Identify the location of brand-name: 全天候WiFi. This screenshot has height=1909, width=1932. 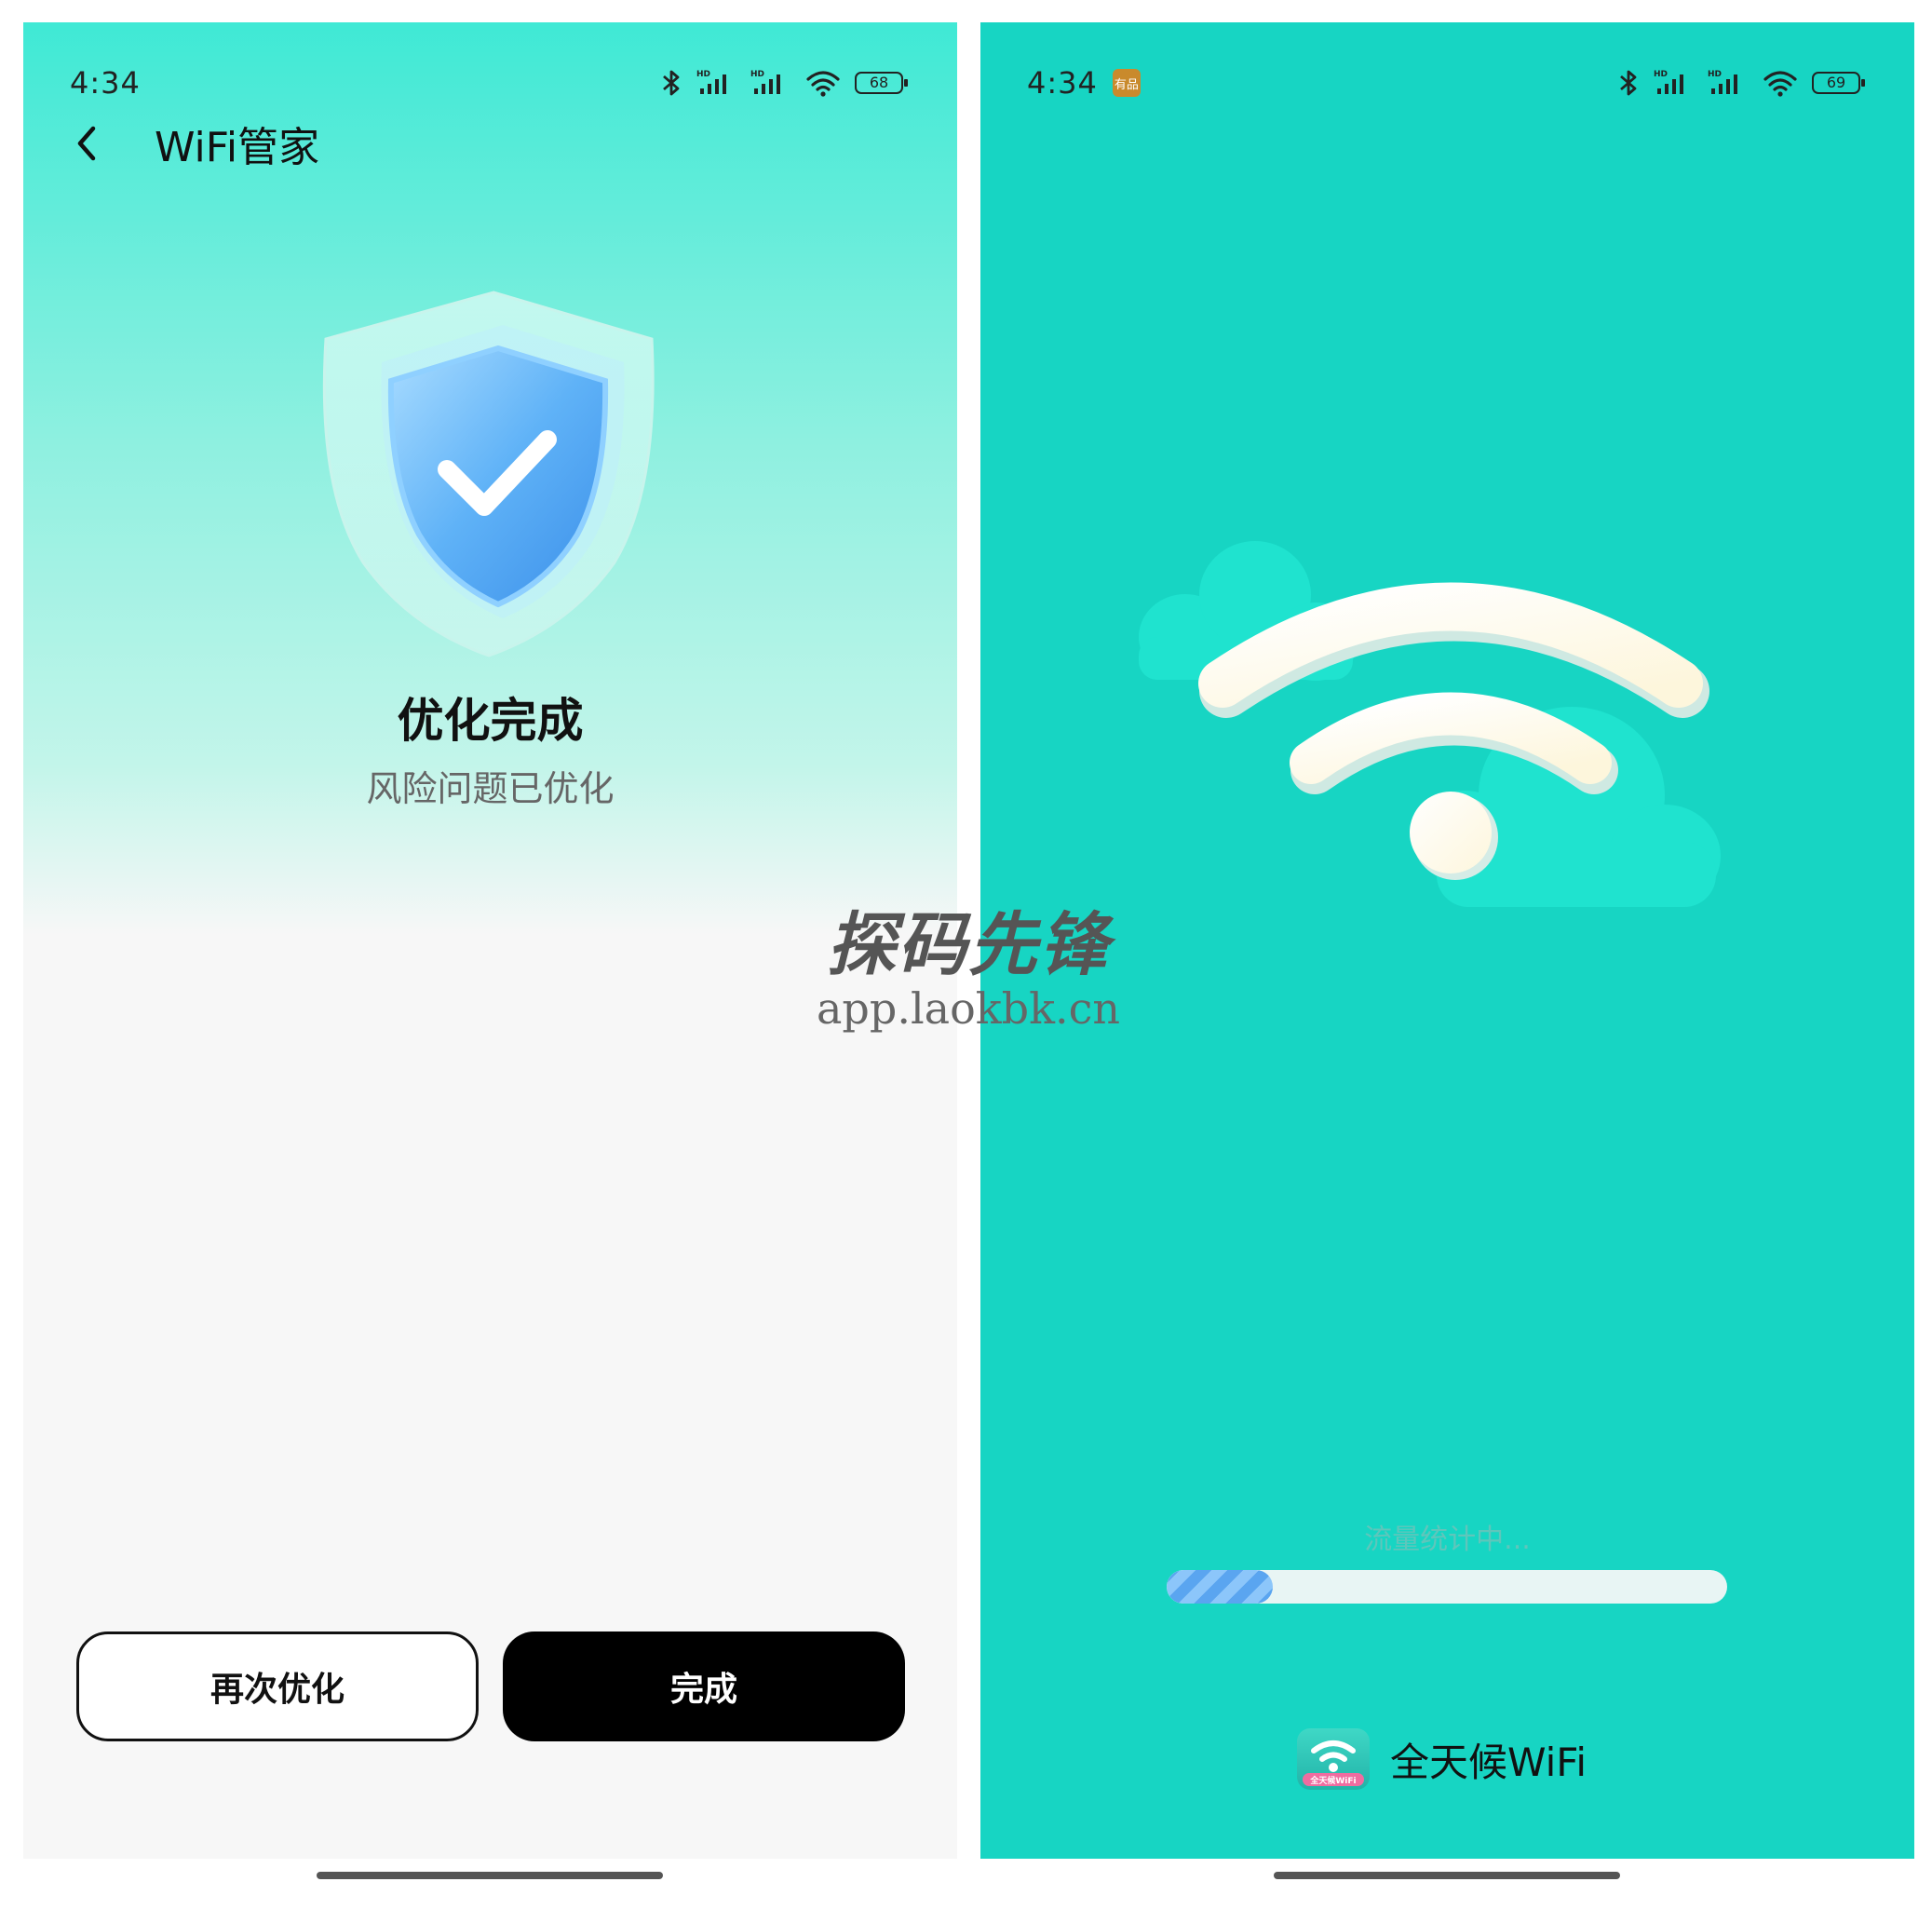
(1488, 1762).